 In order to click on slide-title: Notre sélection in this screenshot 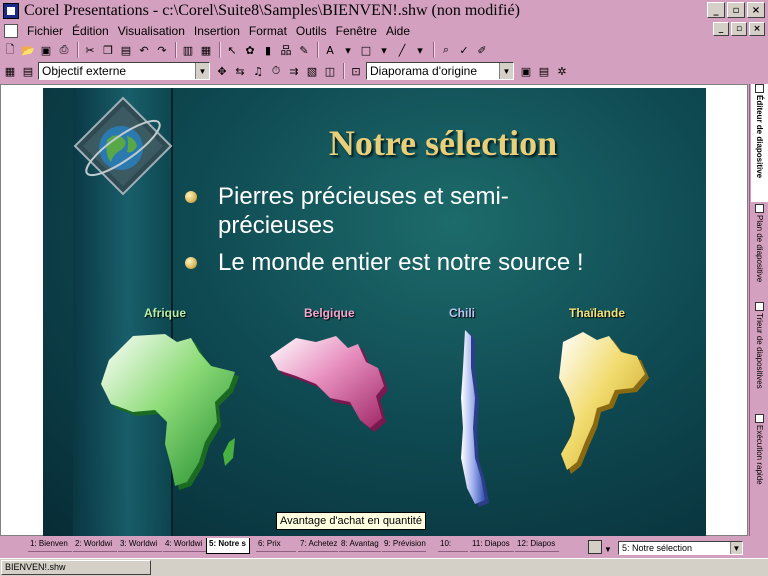, I will do `click(443, 143)`.